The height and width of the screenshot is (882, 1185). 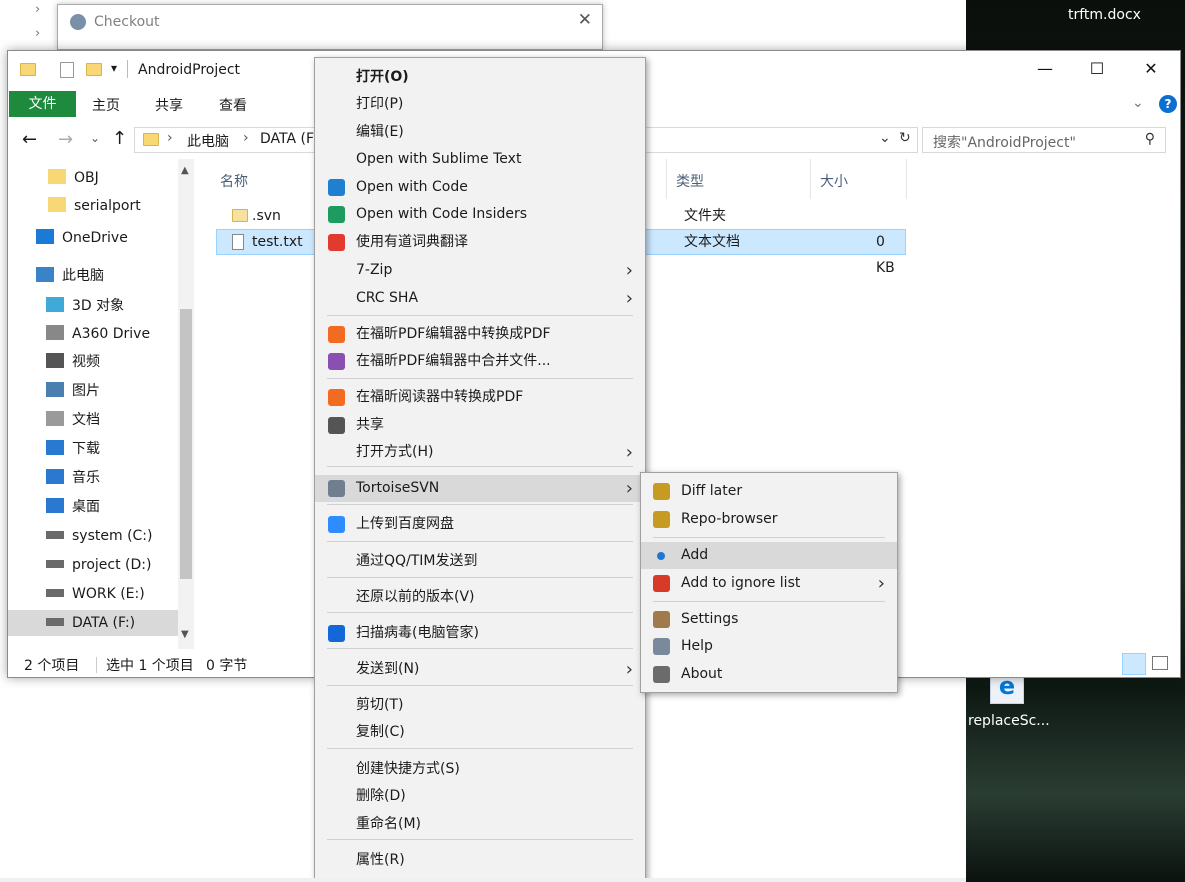 What do you see at coordinates (55, 304) in the screenshot?
I see `3d-objects-icon` at bounding box center [55, 304].